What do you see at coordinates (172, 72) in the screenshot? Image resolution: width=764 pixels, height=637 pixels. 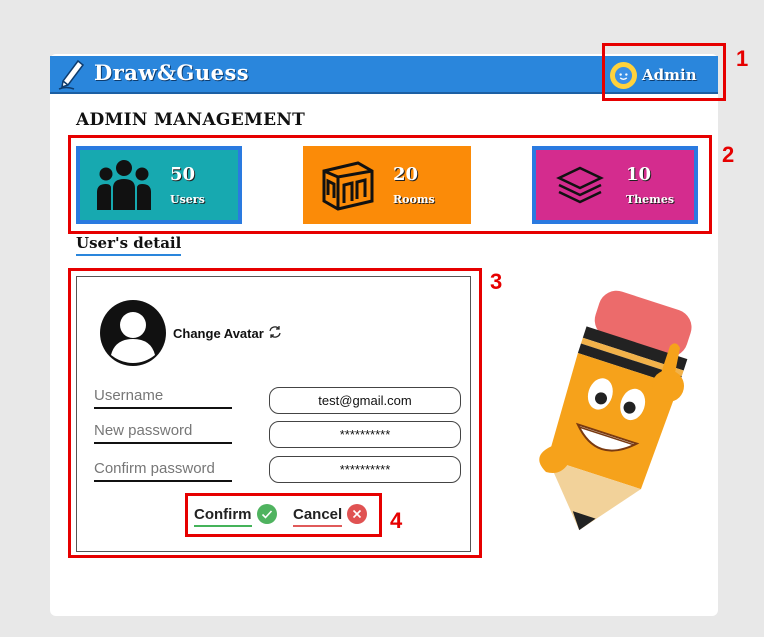 I see `app-title: Draw&Guess` at bounding box center [172, 72].